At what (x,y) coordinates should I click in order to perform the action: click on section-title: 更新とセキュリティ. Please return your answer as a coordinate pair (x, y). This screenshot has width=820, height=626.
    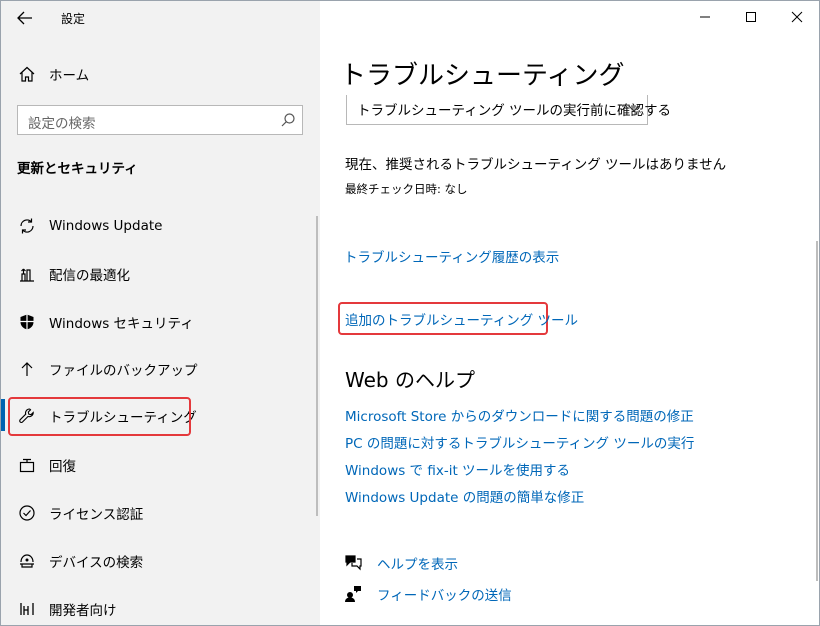
    Looking at the image, I should click on (77, 169).